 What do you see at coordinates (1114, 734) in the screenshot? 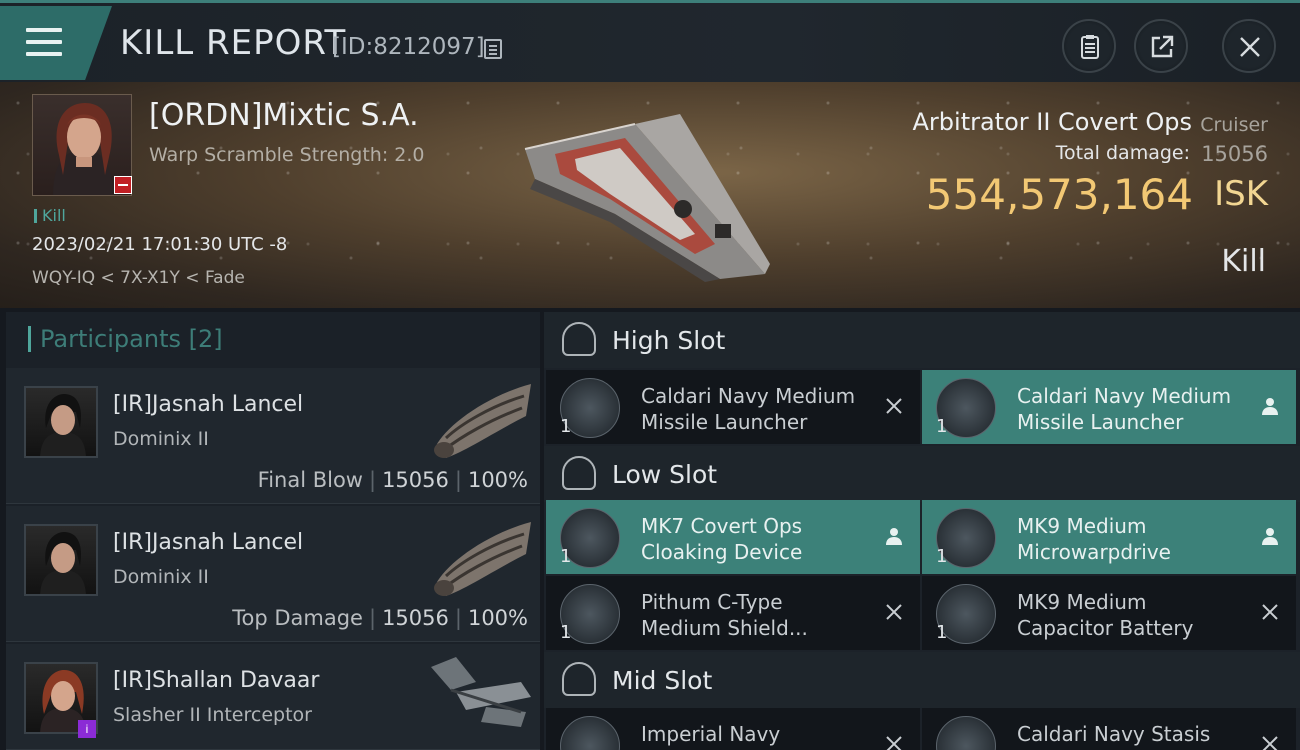
I see `module-name: Caldari Navy Stasis` at bounding box center [1114, 734].